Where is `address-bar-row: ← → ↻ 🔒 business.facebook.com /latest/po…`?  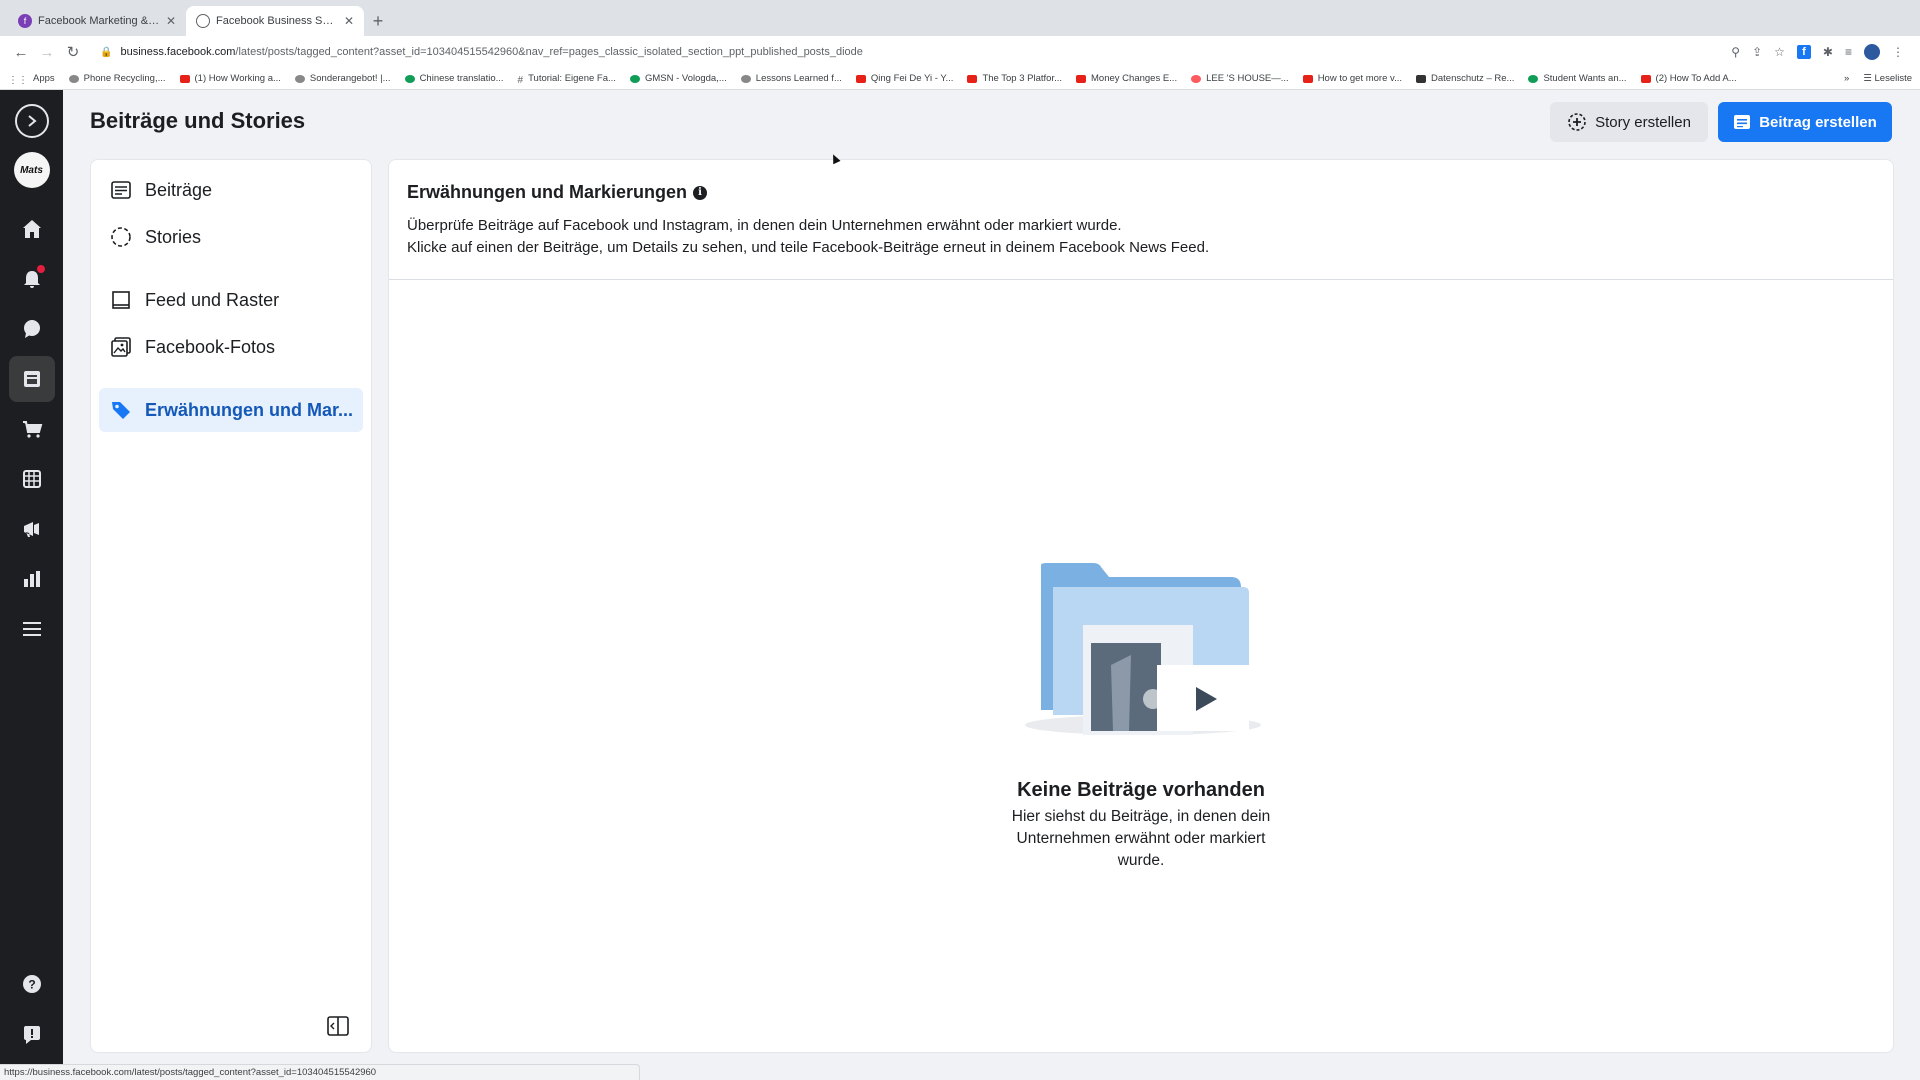 address-bar-row: ← → ↻ 🔒 business.facebook.com /latest/po… is located at coordinates (960, 52).